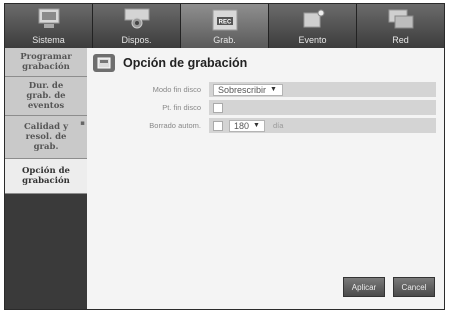  I want to click on tab-label: Red, so click(400, 40).